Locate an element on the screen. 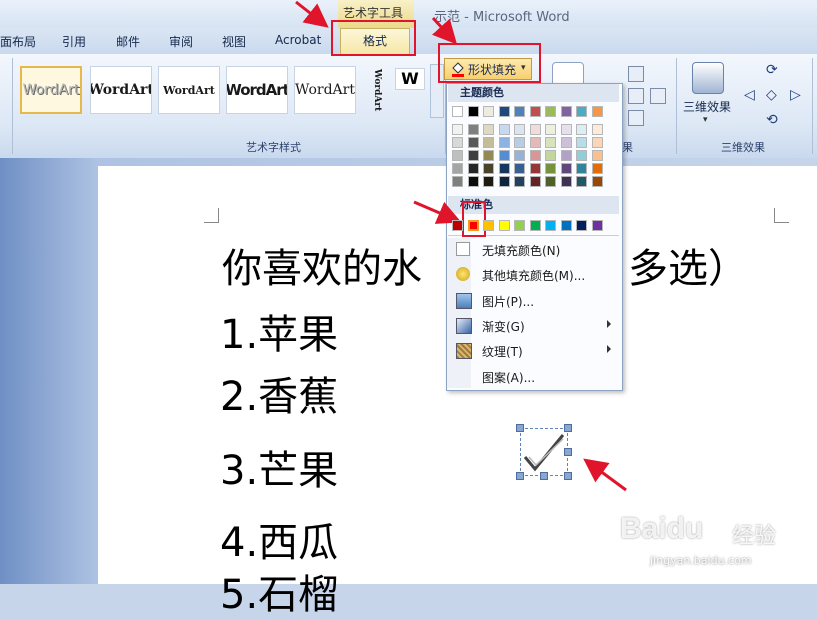 The height and width of the screenshot is (620, 817). checkmark-wordart-object is located at coordinates (544, 452).